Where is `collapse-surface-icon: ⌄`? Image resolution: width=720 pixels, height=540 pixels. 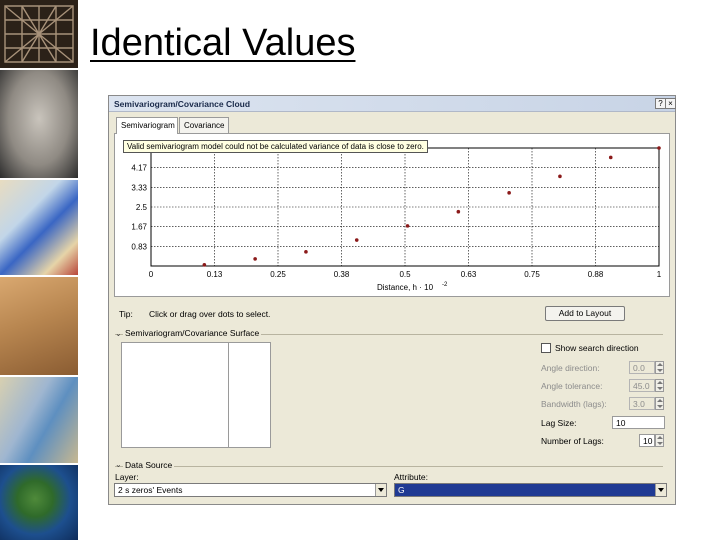 collapse-surface-icon: ⌄ is located at coordinates (118, 333).